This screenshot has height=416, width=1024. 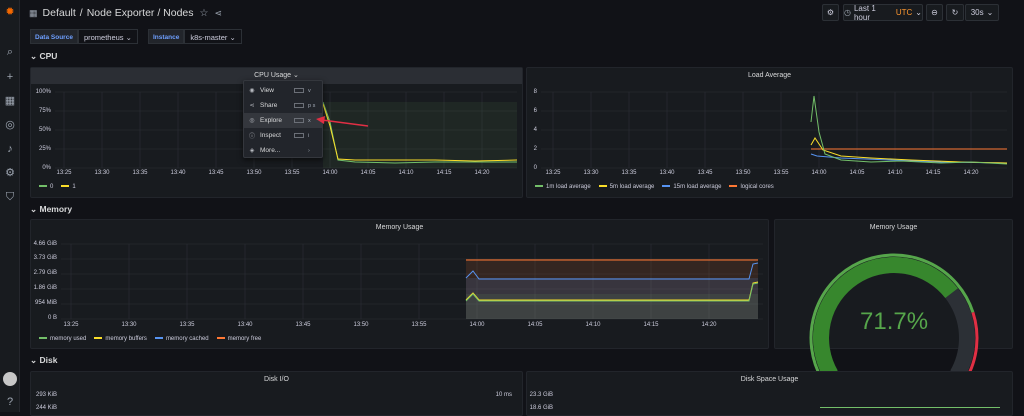 I want to click on y-tick-right: 10 ms, so click(x=503, y=395).